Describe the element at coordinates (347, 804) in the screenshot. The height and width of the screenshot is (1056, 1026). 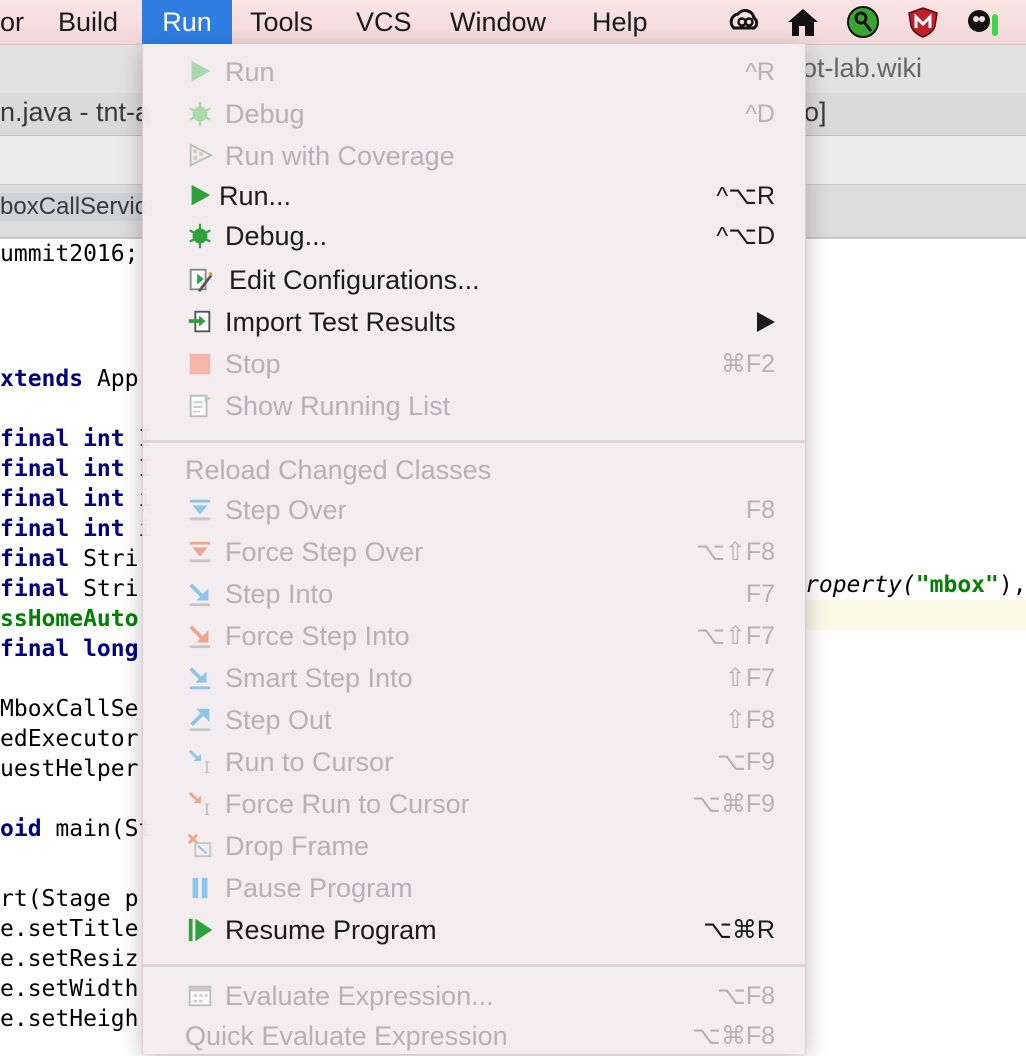
I see `menu-item-label: Force Run to Cursor` at that location.